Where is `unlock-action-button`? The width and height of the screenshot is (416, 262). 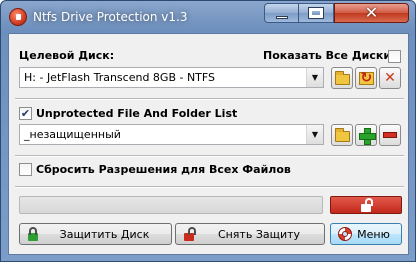 unlock-action-button is located at coordinates (366, 205).